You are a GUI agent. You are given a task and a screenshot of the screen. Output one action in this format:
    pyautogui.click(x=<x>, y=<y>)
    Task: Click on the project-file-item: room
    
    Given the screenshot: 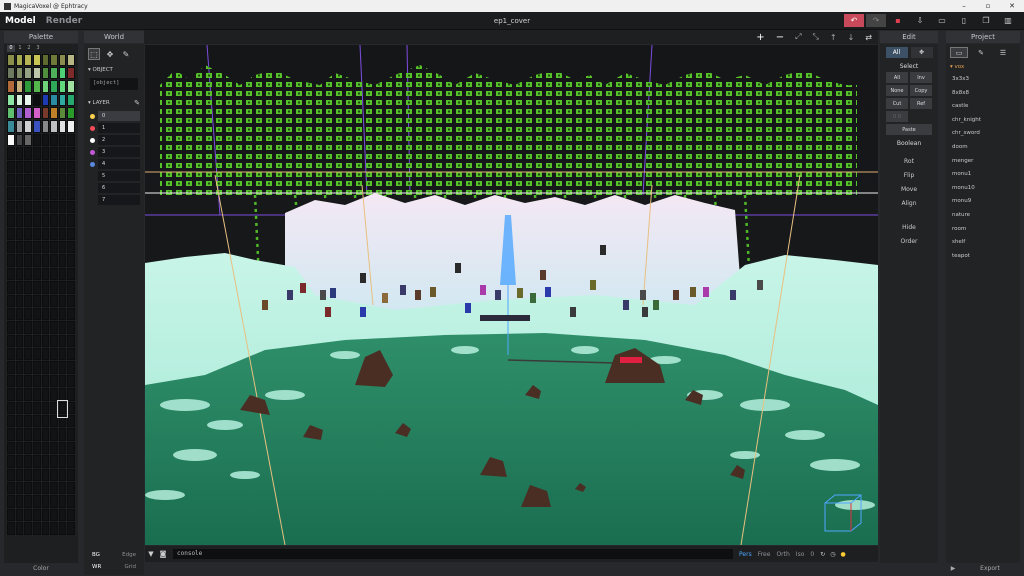 What is the action you would take?
    pyautogui.click(x=983, y=230)
    